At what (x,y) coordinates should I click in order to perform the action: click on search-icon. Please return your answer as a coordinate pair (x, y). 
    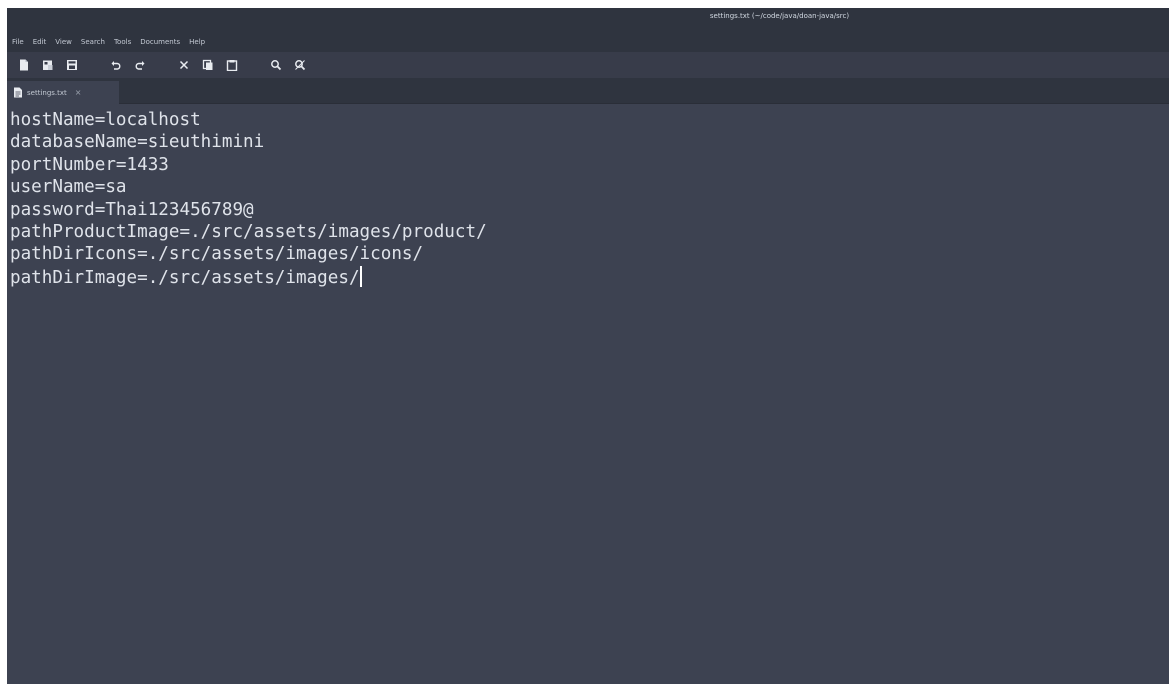
    Looking at the image, I should click on (276, 65).